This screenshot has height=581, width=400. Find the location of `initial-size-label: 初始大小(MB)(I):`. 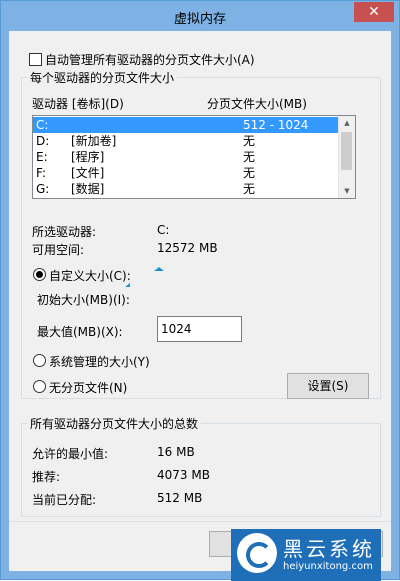

initial-size-label: 初始大小(MB)(I): is located at coordinates (83, 300).